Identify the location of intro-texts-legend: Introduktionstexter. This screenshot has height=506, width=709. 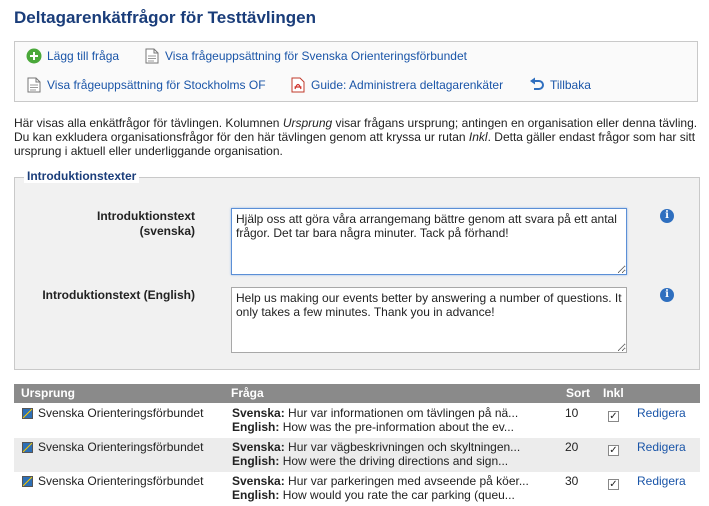
(82, 176).